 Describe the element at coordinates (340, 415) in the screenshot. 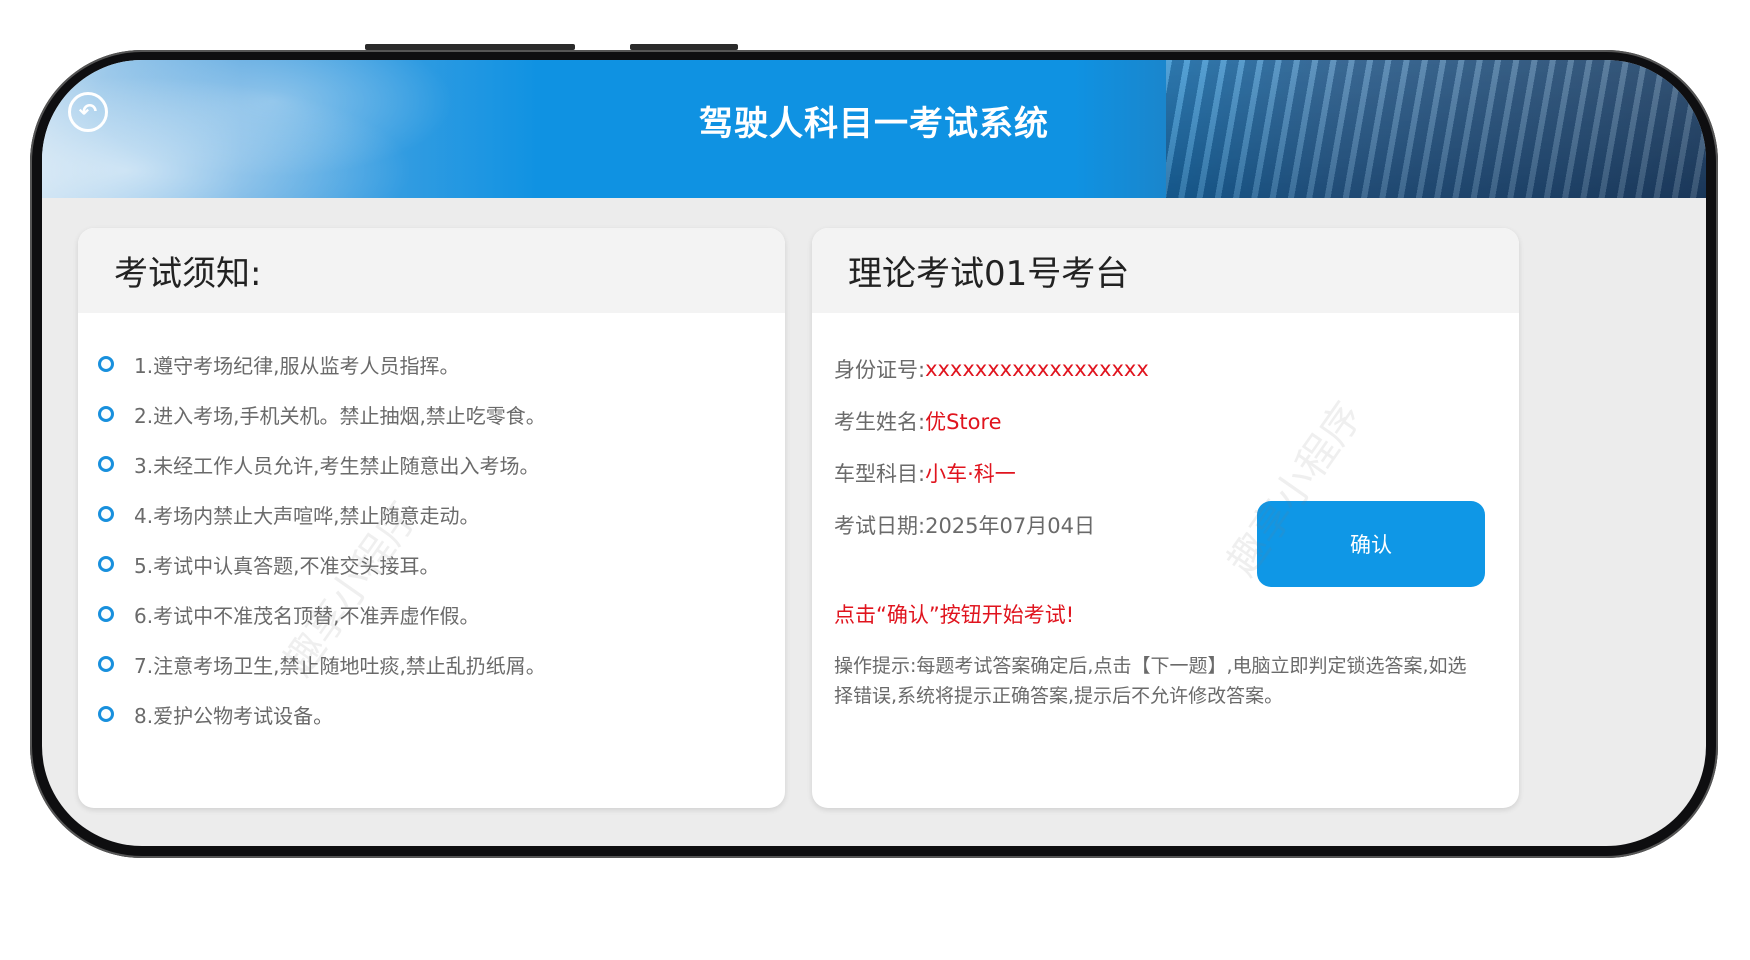

I see `rule-text: 2.进入考场,手机关机。禁止抽烟,禁止吃零食。` at that location.